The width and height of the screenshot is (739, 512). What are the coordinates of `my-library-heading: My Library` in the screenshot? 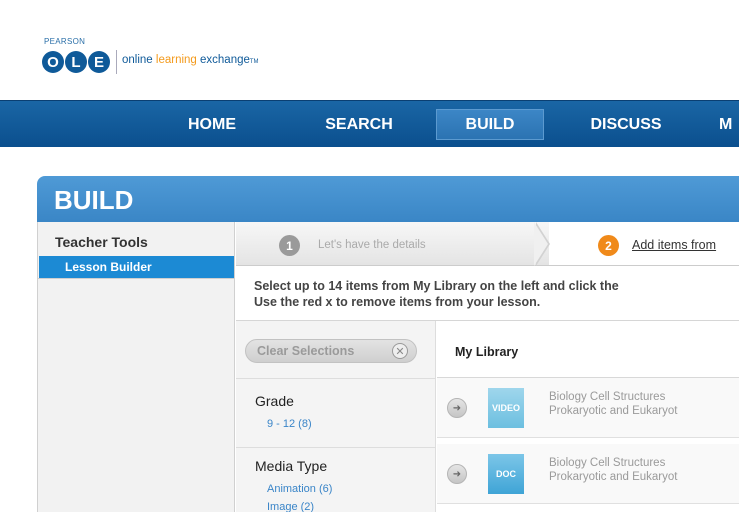 It's located at (487, 352).